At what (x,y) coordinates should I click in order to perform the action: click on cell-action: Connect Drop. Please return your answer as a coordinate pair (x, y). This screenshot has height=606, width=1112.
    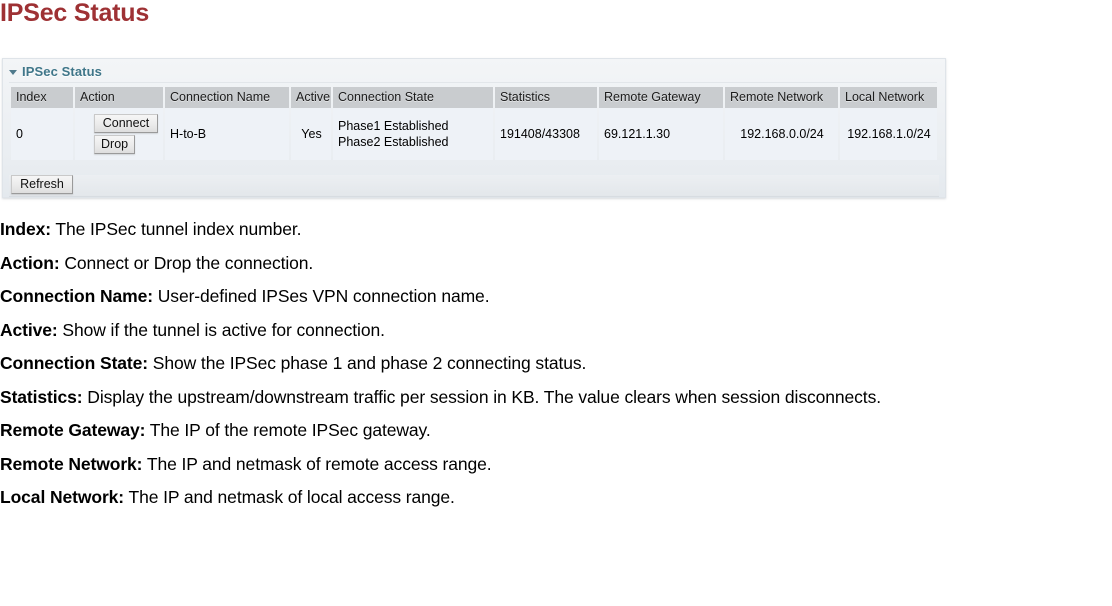
    Looking at the image, I should click on (119, 134).